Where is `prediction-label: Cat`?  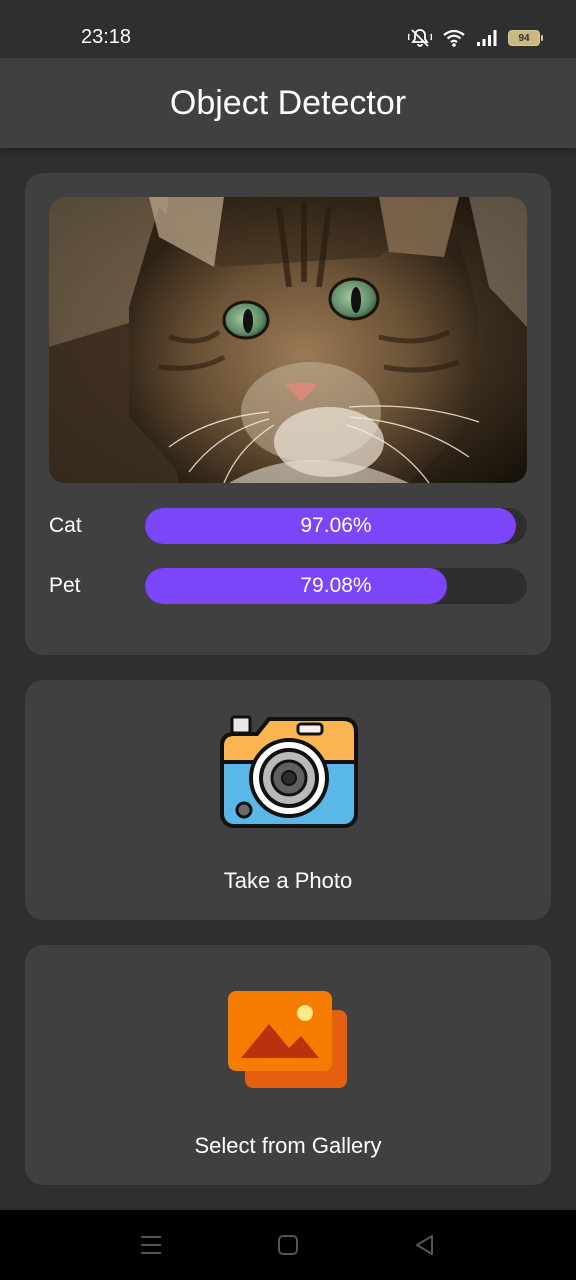 prediction-label: Cat is located at coordinates (65, 525).